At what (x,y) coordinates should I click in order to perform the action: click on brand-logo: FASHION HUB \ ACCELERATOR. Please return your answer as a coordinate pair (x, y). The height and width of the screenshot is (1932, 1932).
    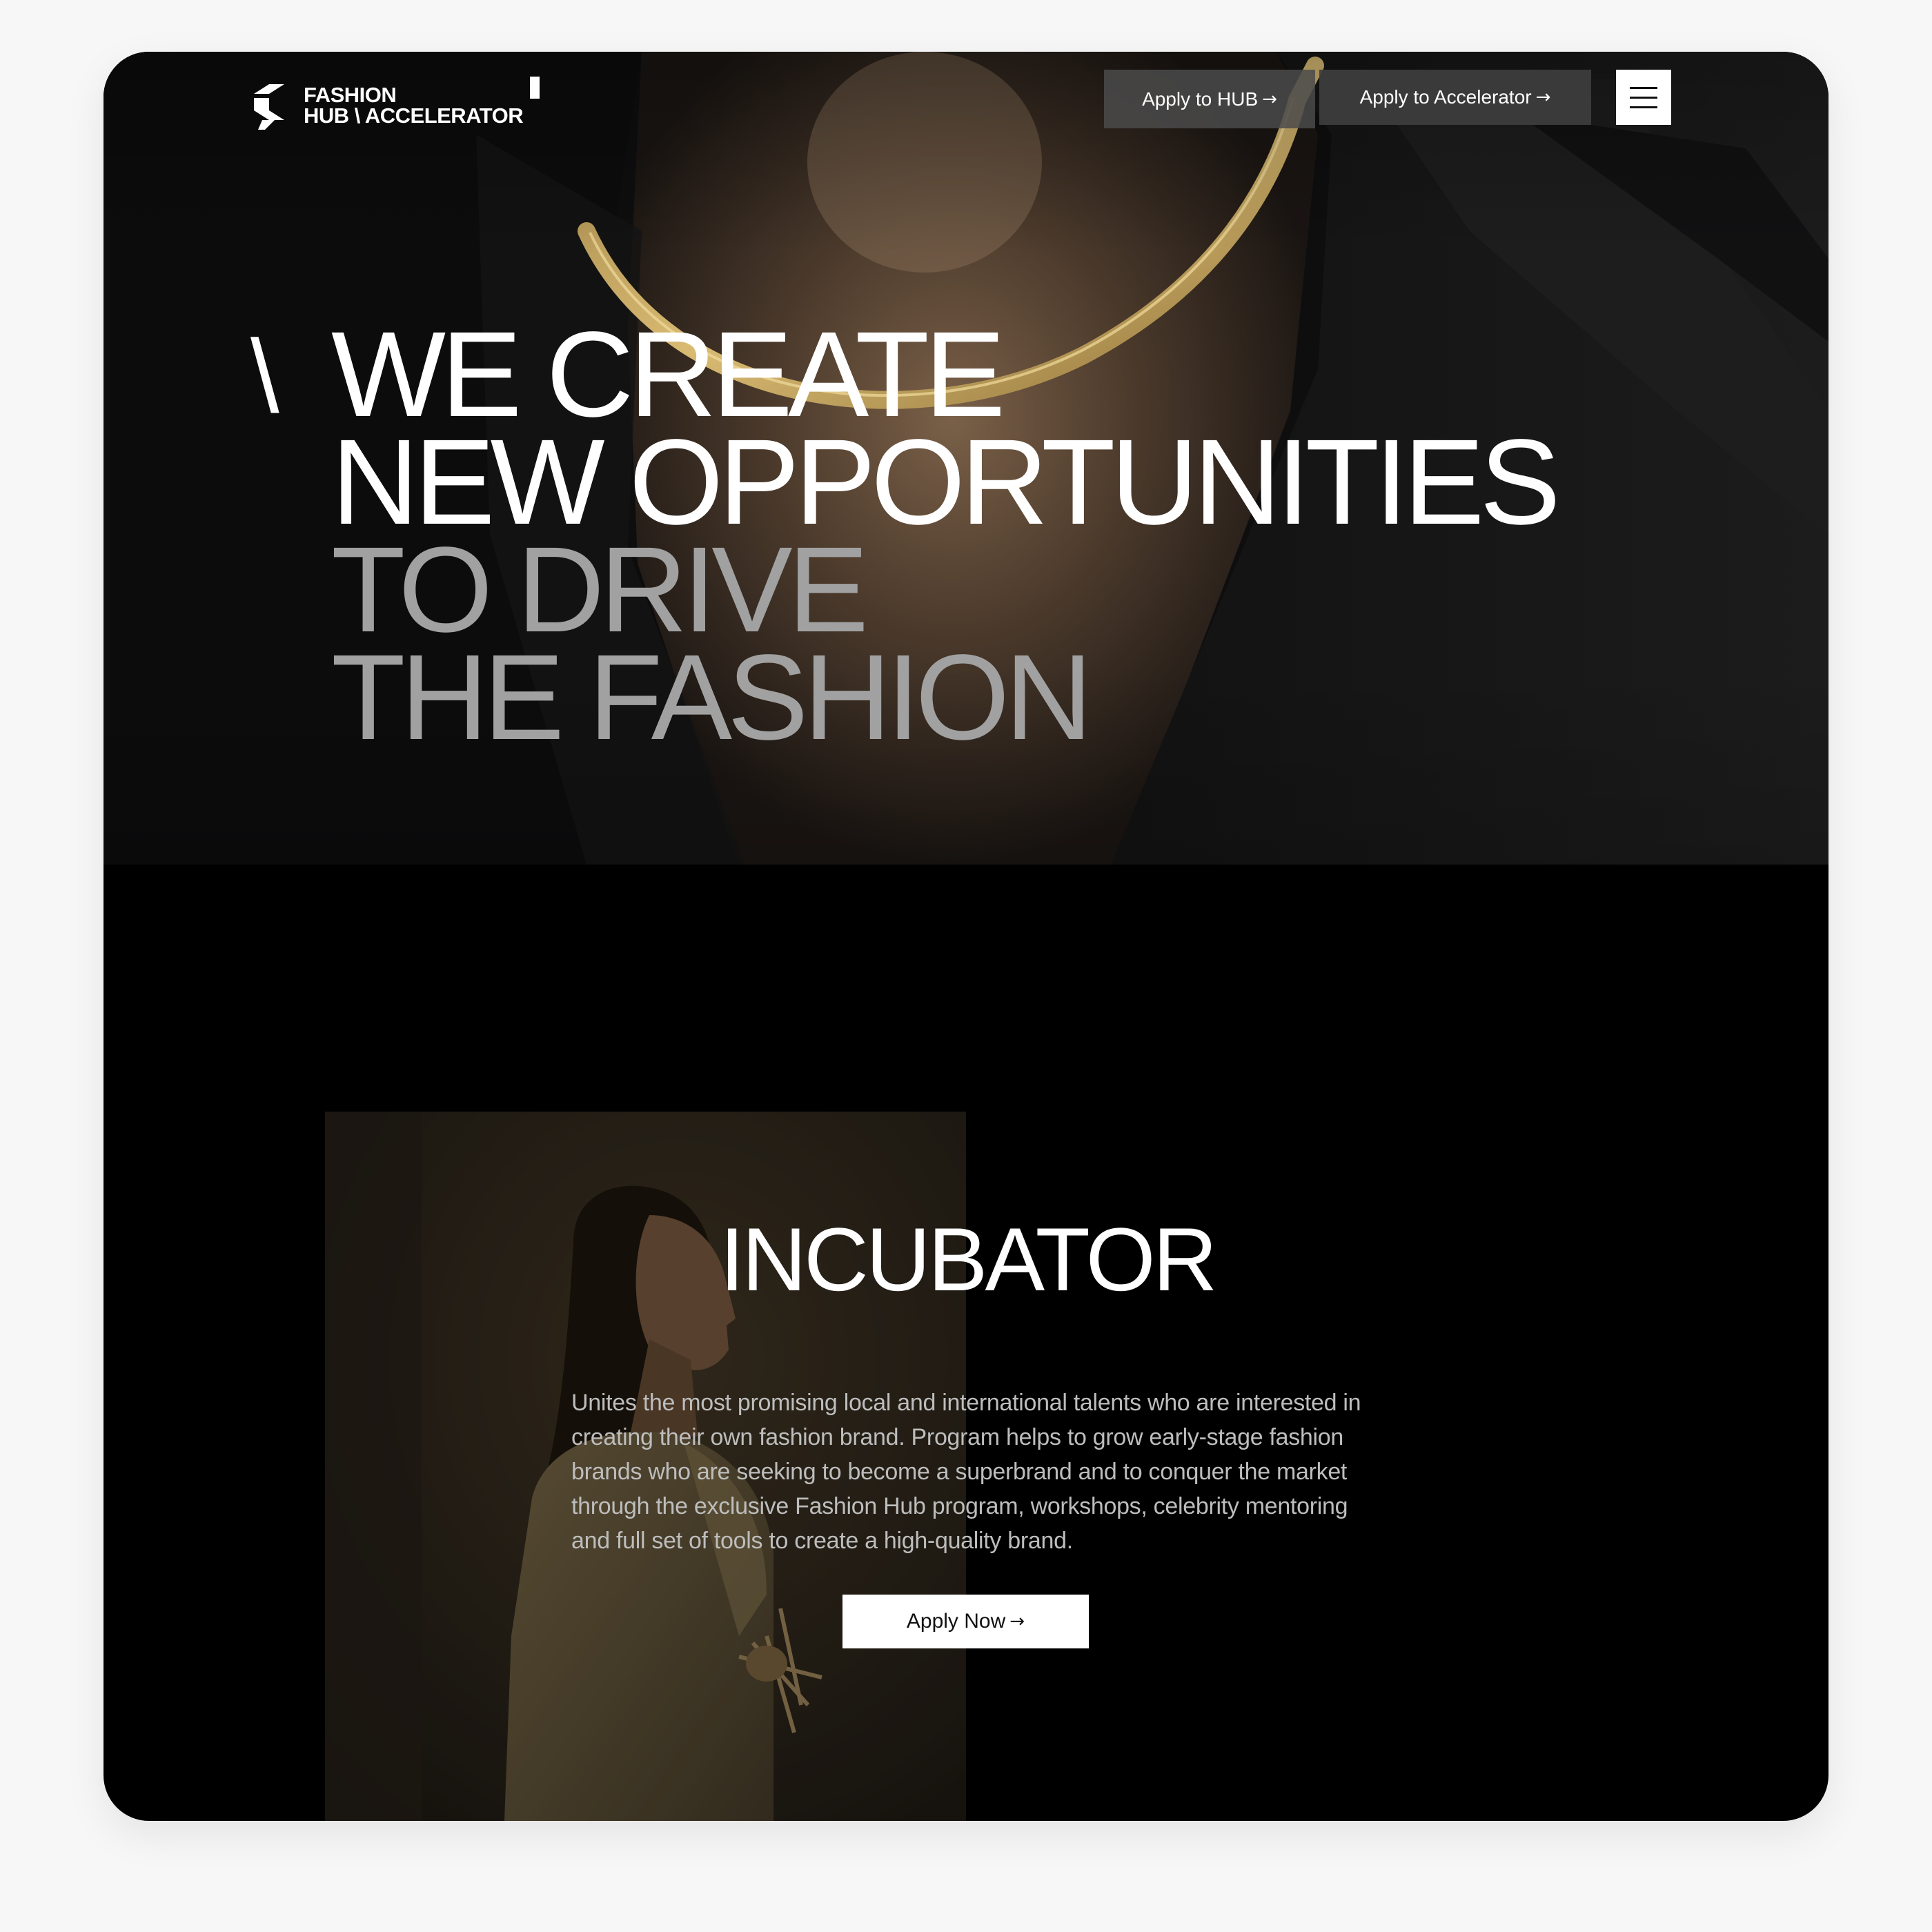
    Looking at the image, I should click on (387, 106).